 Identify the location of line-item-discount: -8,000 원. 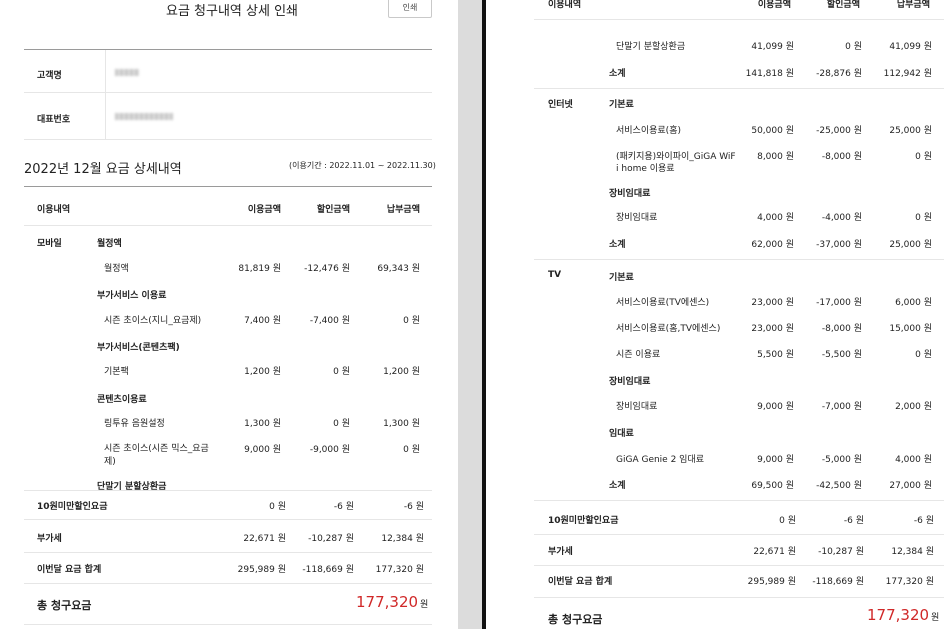
(841, 157).